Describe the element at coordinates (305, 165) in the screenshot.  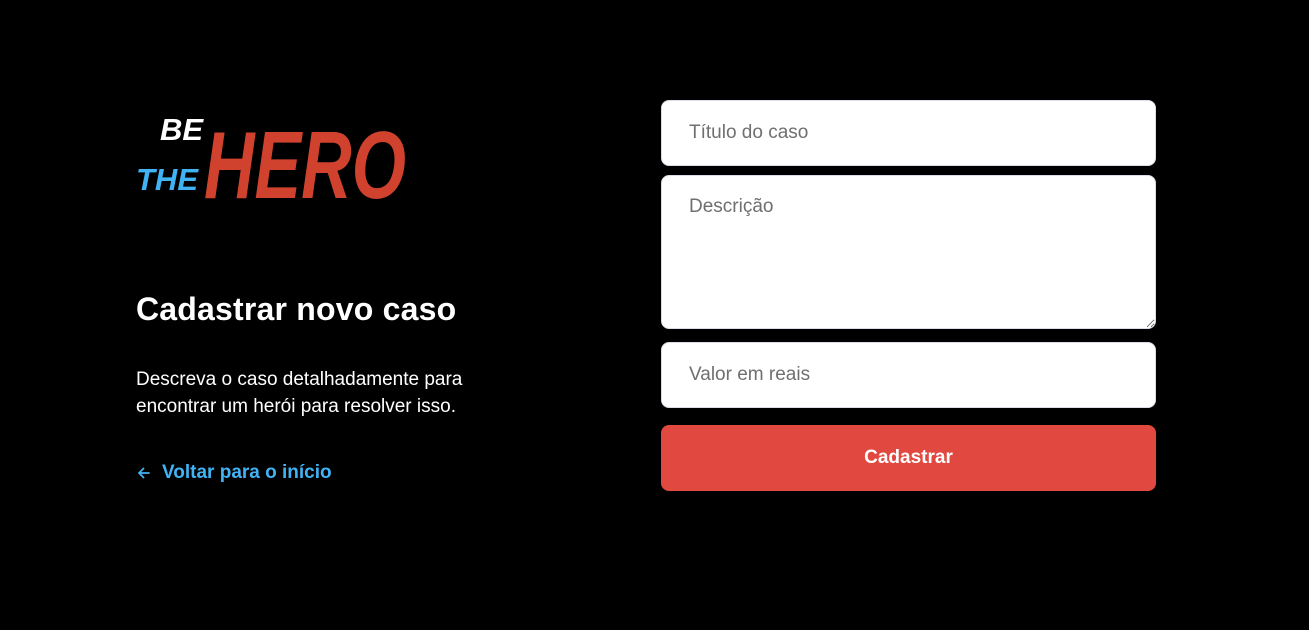
I see `logo-hero-text: HERO` at that location.